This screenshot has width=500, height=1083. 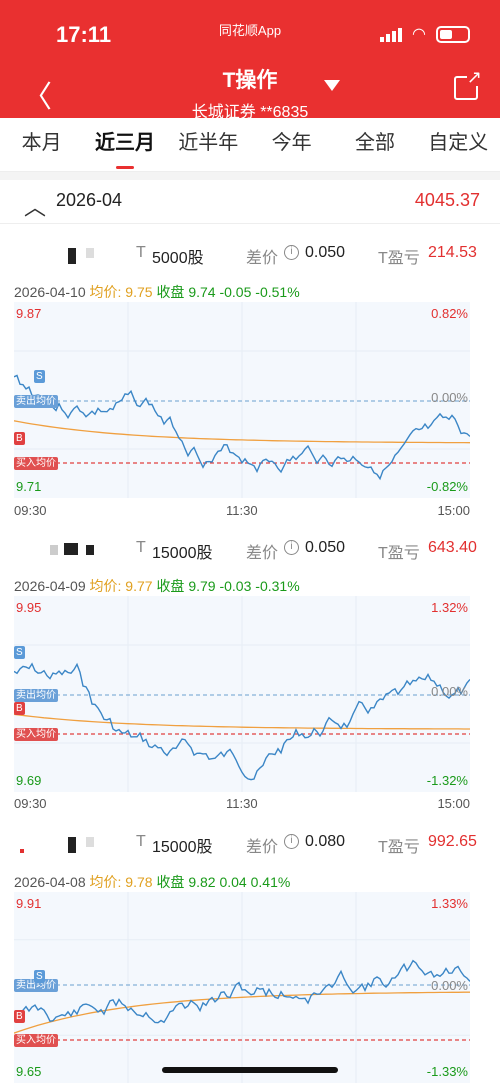 I want to click on month-header: ︿ 2026-04 4045.37, so click(x=250, y=202).